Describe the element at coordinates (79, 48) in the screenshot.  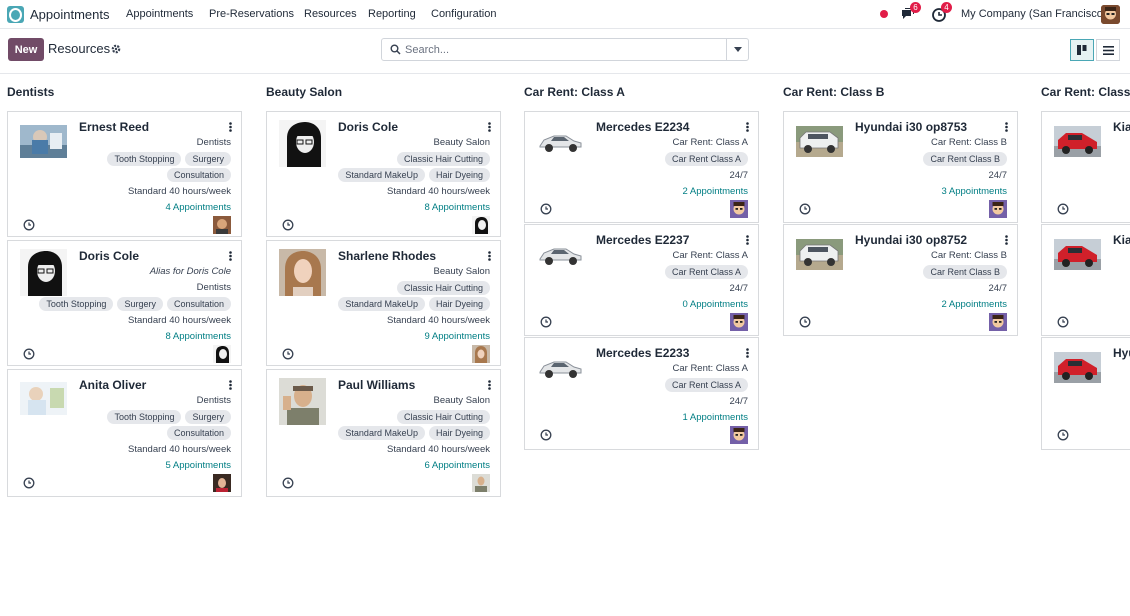
I see `breadcrumb: Resources` at that location.